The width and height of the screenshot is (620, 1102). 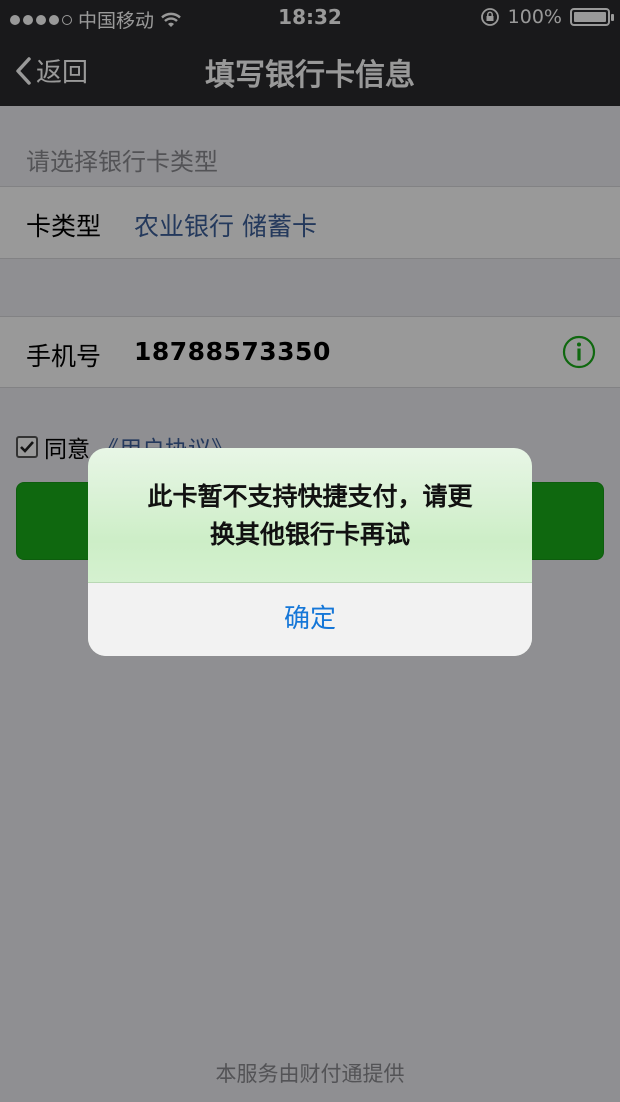 What do you see at coordinates (310, 496) in the screenshot?
I see `alert-message-line-1: 此卡暂不支持快捷支付，请更` at bounding box center [310, 496].